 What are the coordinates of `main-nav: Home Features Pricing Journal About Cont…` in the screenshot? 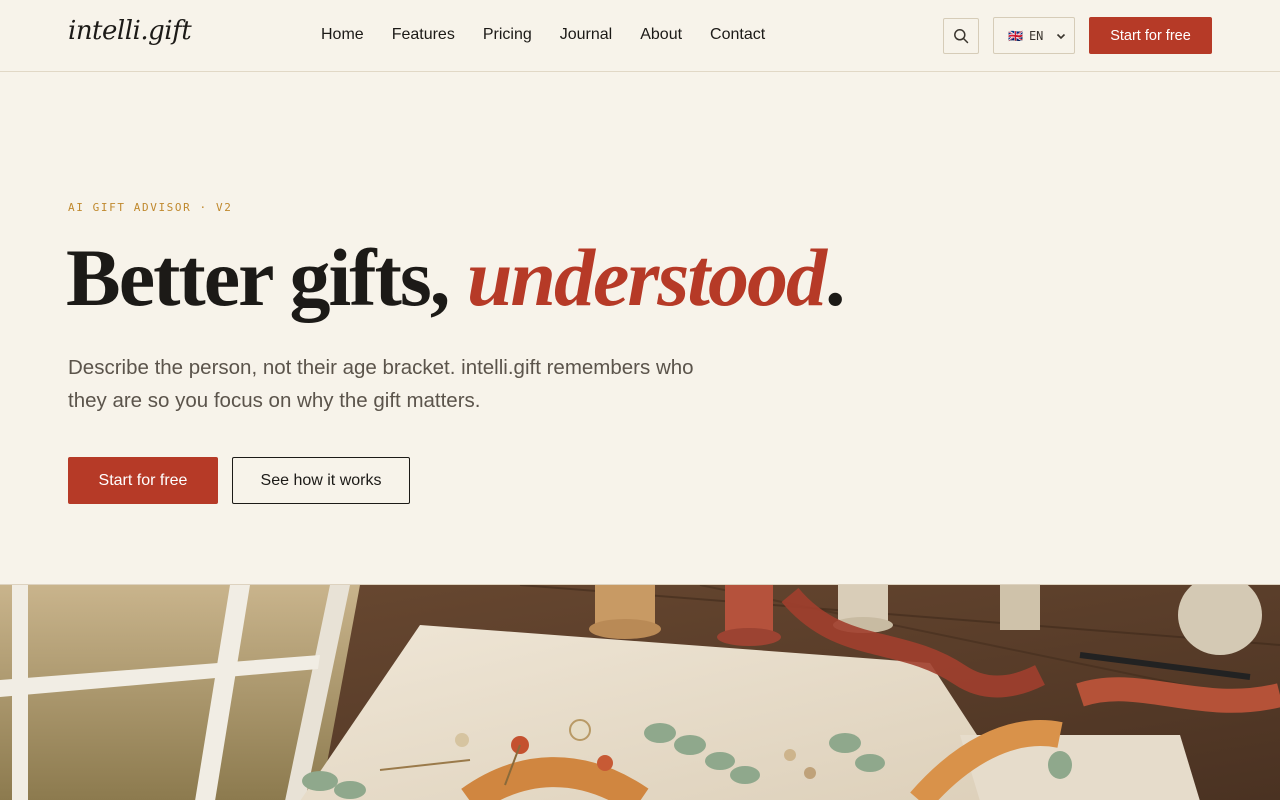 It's located at (543, 35).